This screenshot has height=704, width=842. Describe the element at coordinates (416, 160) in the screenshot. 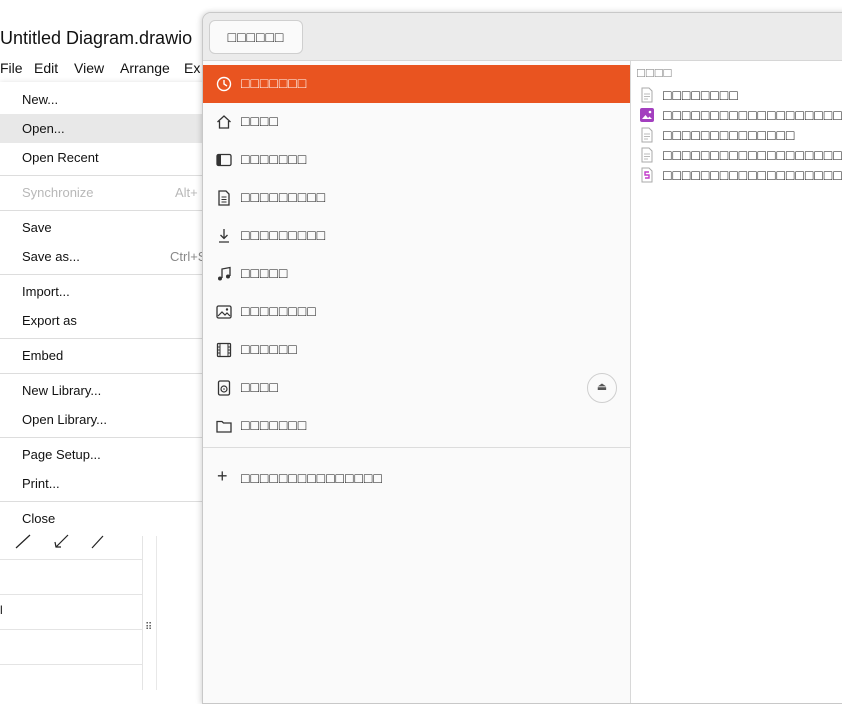

I see `place-desktop: □□□□□□□` at that location.